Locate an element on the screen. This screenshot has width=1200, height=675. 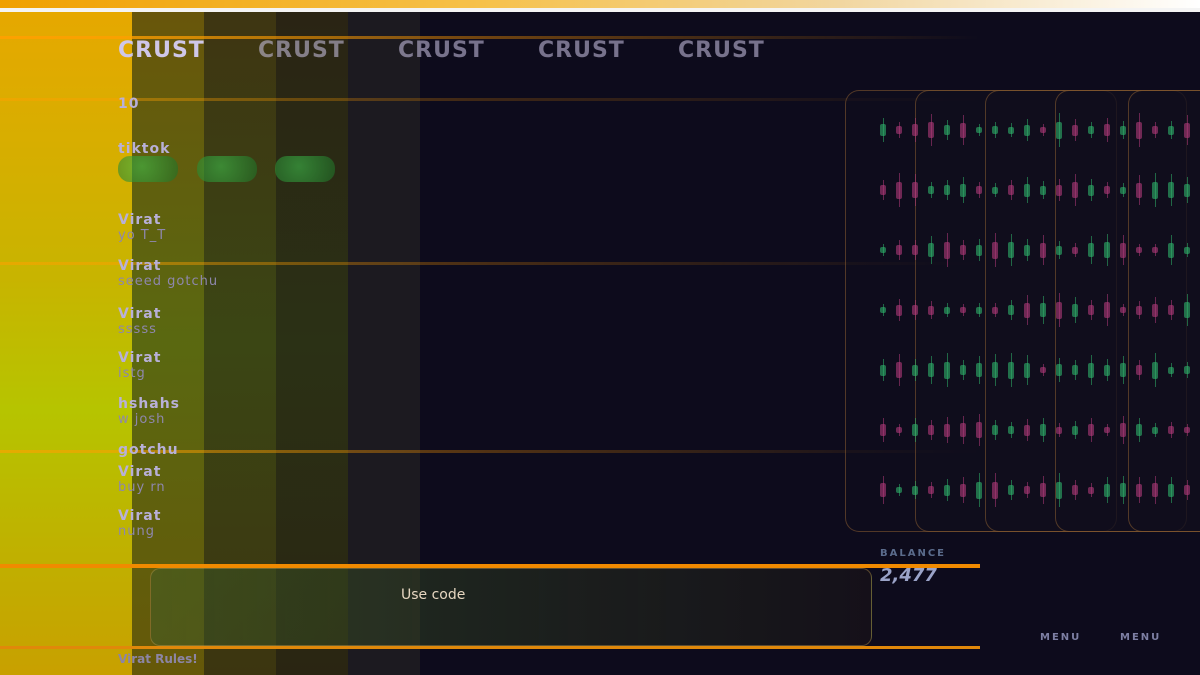
list-item: tiktok is located at coordinates (144, 147).